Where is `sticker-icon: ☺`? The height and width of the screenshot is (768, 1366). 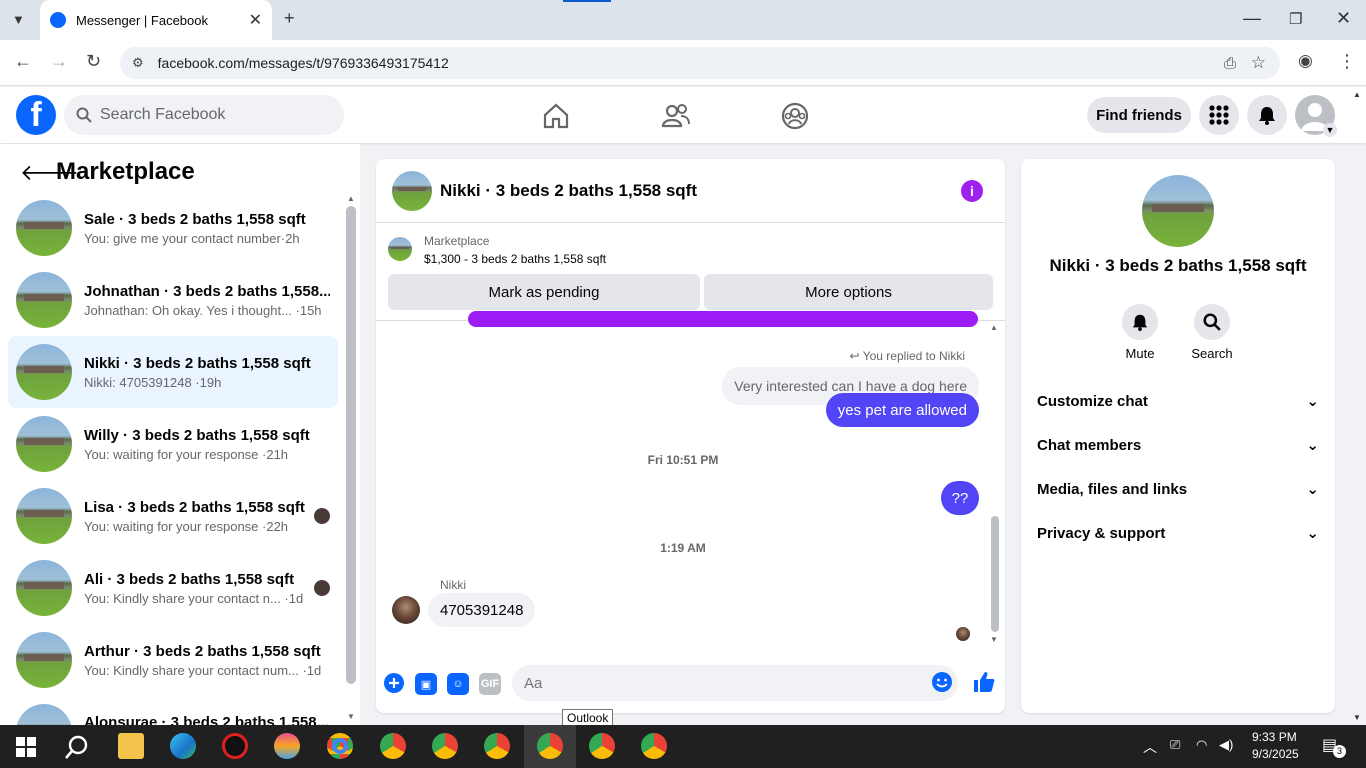 sticker-icon: ☺ is located at coordinates (458, 684).